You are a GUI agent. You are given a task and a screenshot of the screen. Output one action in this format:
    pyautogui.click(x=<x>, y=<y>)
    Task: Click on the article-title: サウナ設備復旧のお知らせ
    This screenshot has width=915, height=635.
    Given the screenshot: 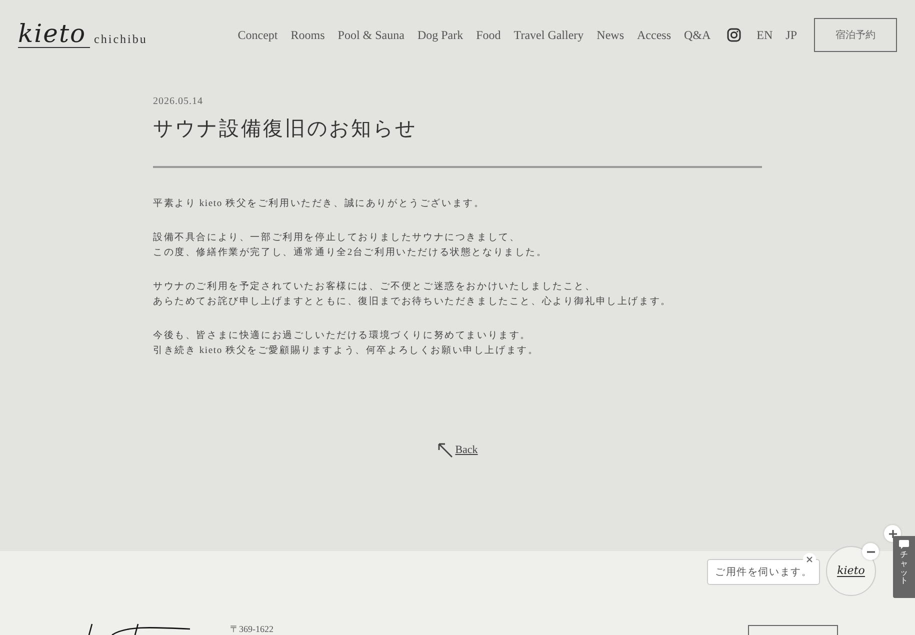 What is the action you would take?
    pyautogui.click(x=285, y=129)
    